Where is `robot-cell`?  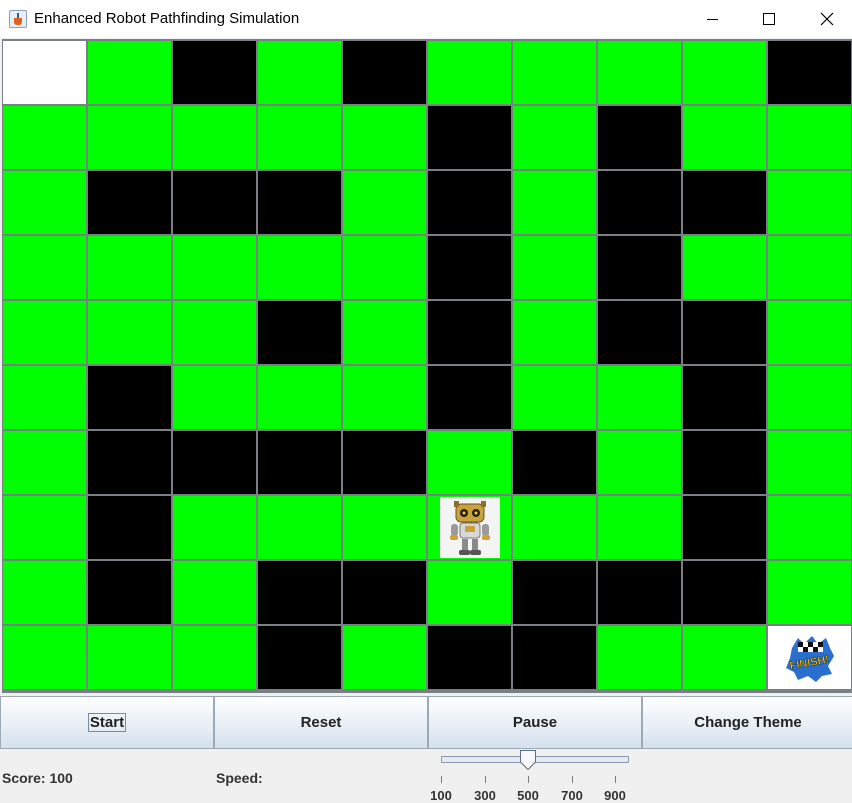 robot-cell is located at coordinates (469, 527).